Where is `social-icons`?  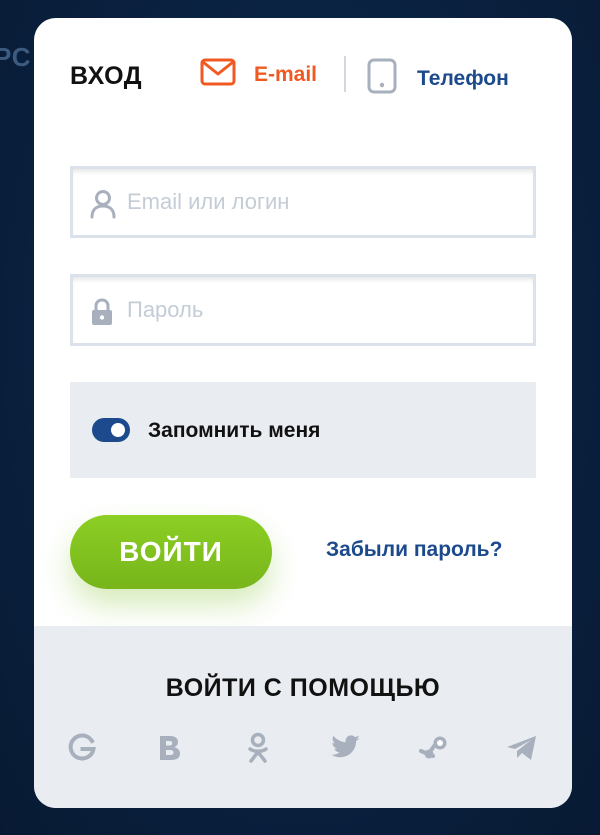
social-icons is located at coordinates (302, 748).